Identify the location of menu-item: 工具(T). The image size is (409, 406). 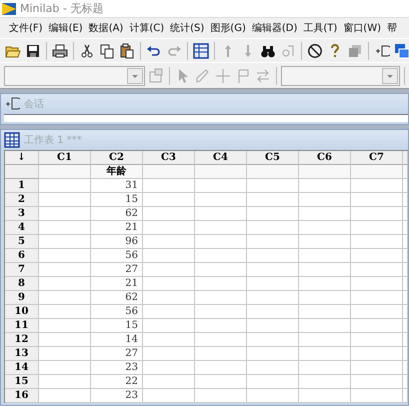
(320, 28).